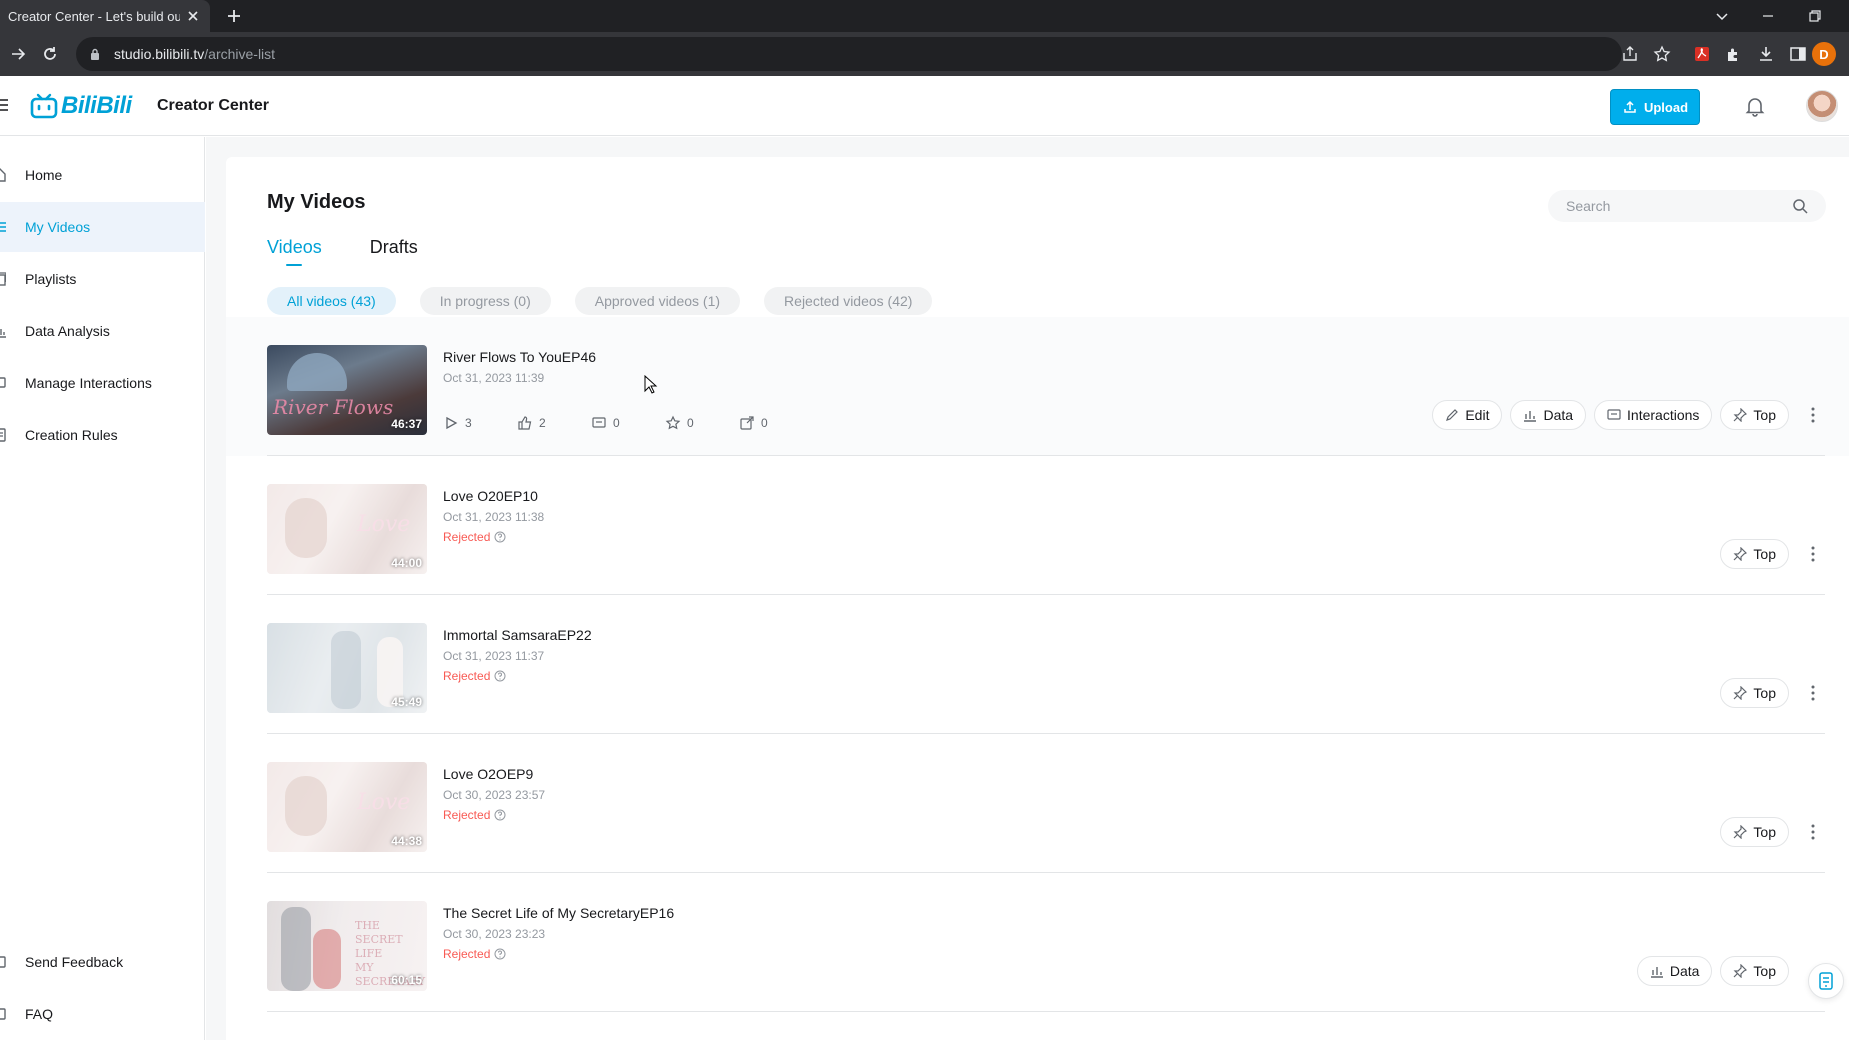 The width and height of the screenshot is (1849, 1040). Describe the element at coordinates (525, 423) in the screenshot. I see `thumbs-up-icon` at that location.